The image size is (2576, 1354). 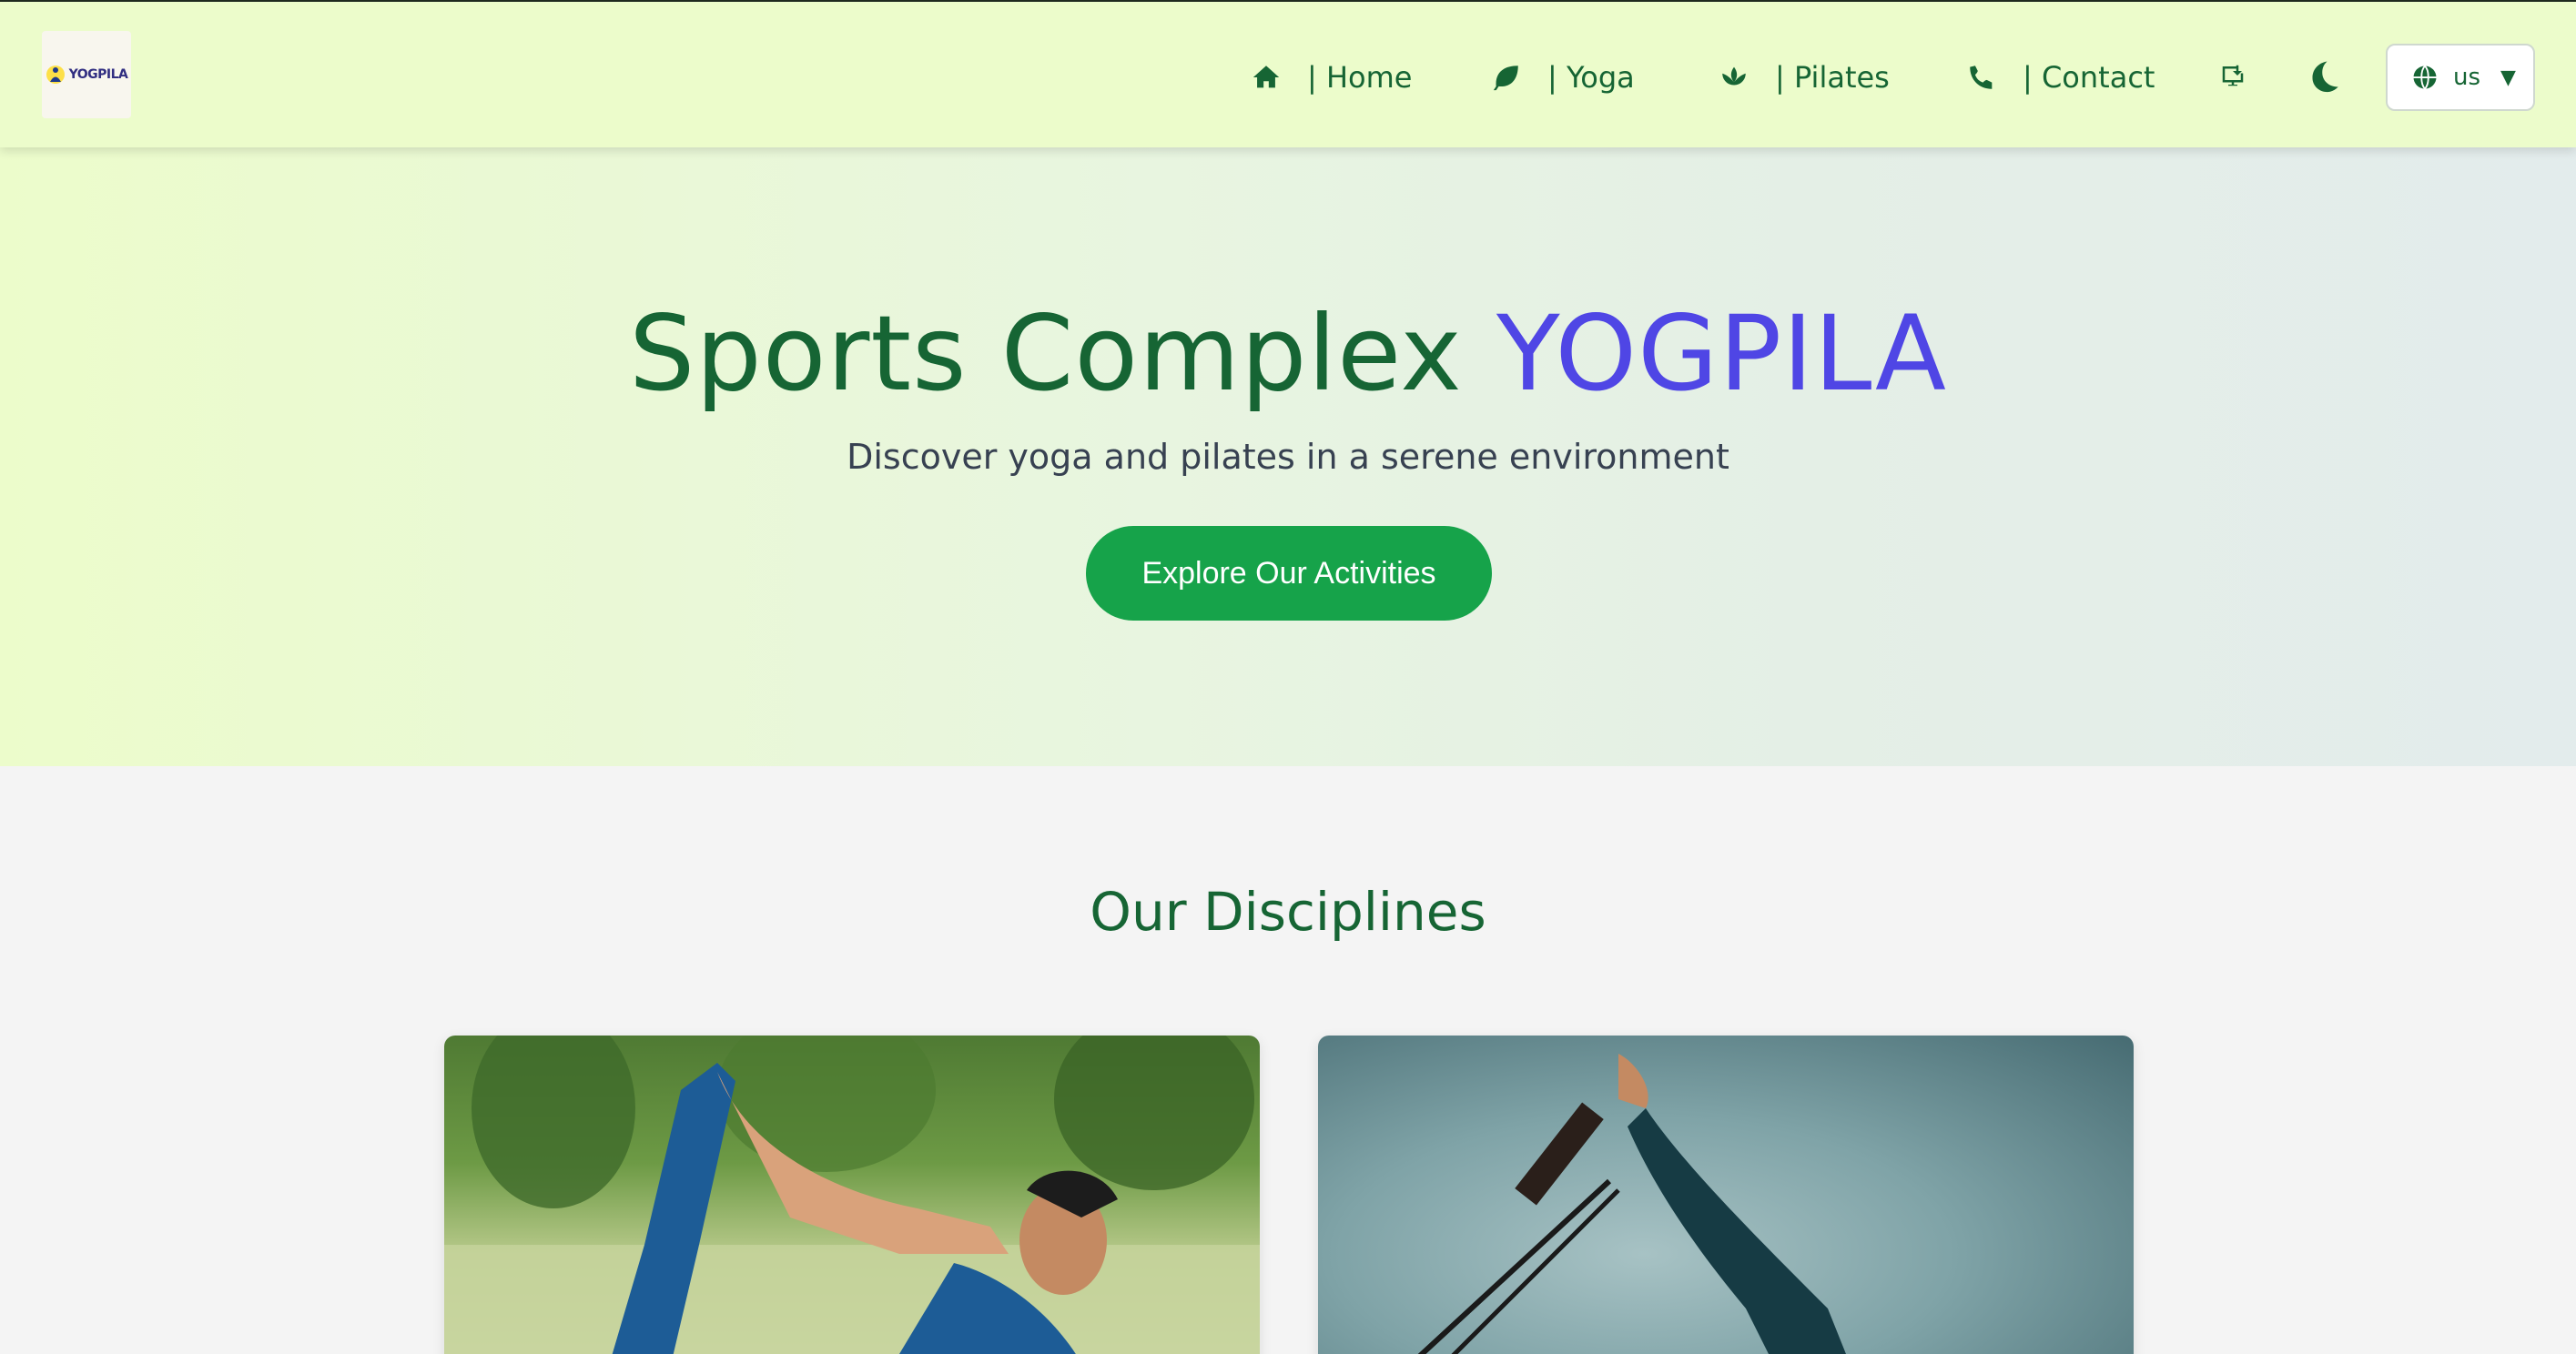 I want to click on install-app-icon, so click(x=2233, y=75).